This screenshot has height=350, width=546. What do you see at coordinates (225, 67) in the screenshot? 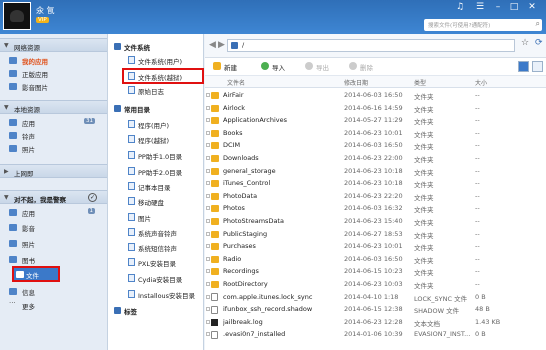
I see `new-button: 新建` at bounding box center [225, 67].